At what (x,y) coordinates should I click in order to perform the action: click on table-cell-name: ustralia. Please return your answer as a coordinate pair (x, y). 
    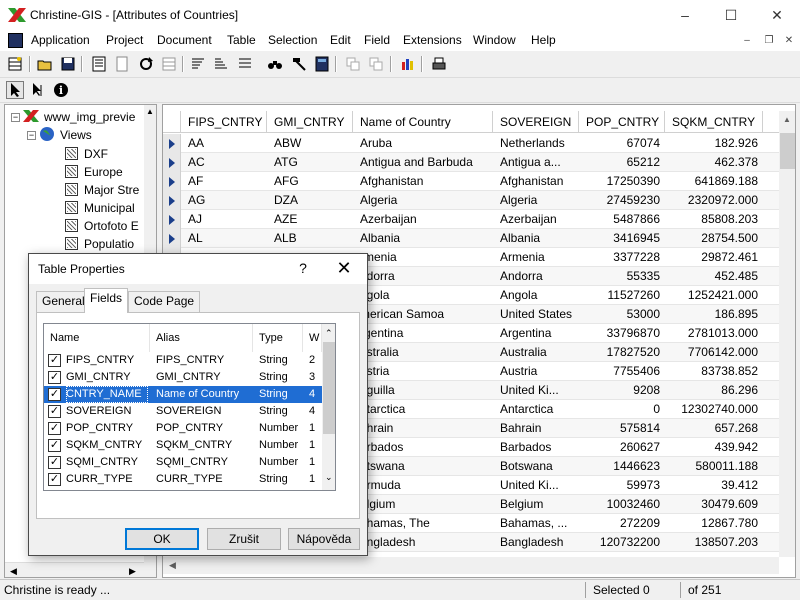
    Looking at the image, I should click on (423, 352).